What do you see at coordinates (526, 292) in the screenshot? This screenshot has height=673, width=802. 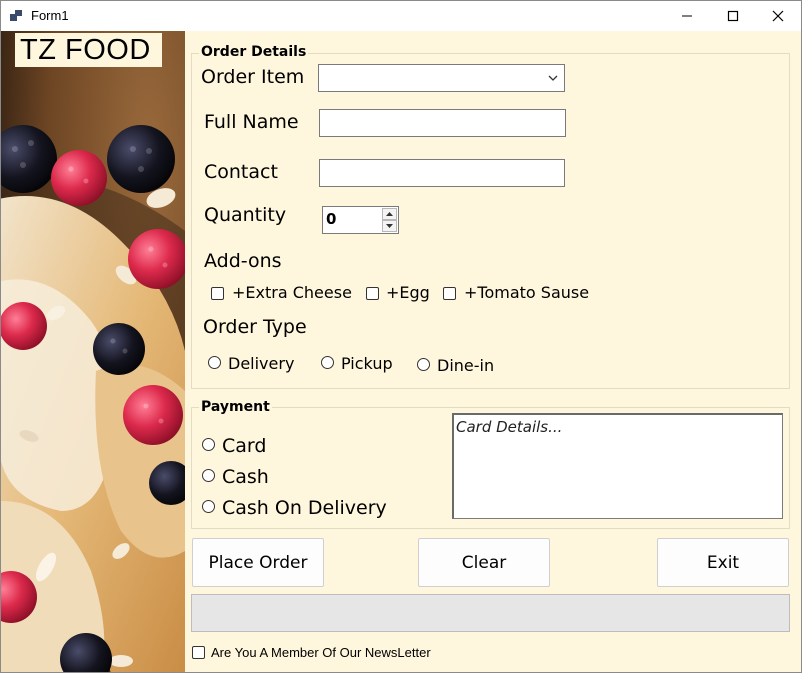 I see `tomato-sauce-label: +Tomato Sause` at bounding box center [526, 292].